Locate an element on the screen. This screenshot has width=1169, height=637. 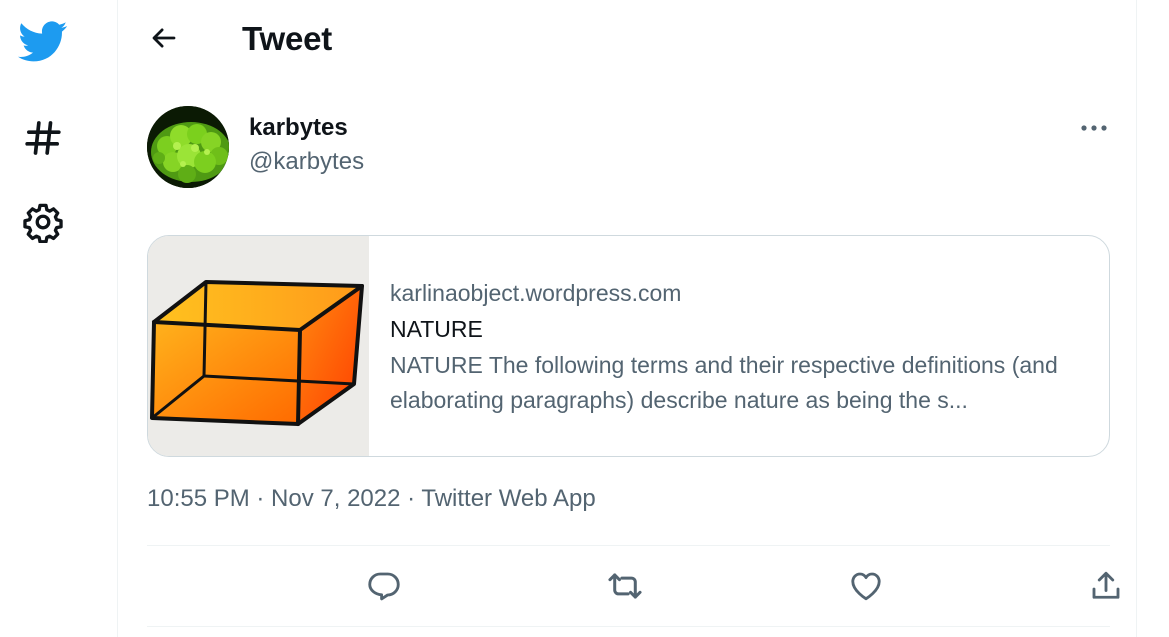
ellipsis-icon is located at coordinates (1094, 128).